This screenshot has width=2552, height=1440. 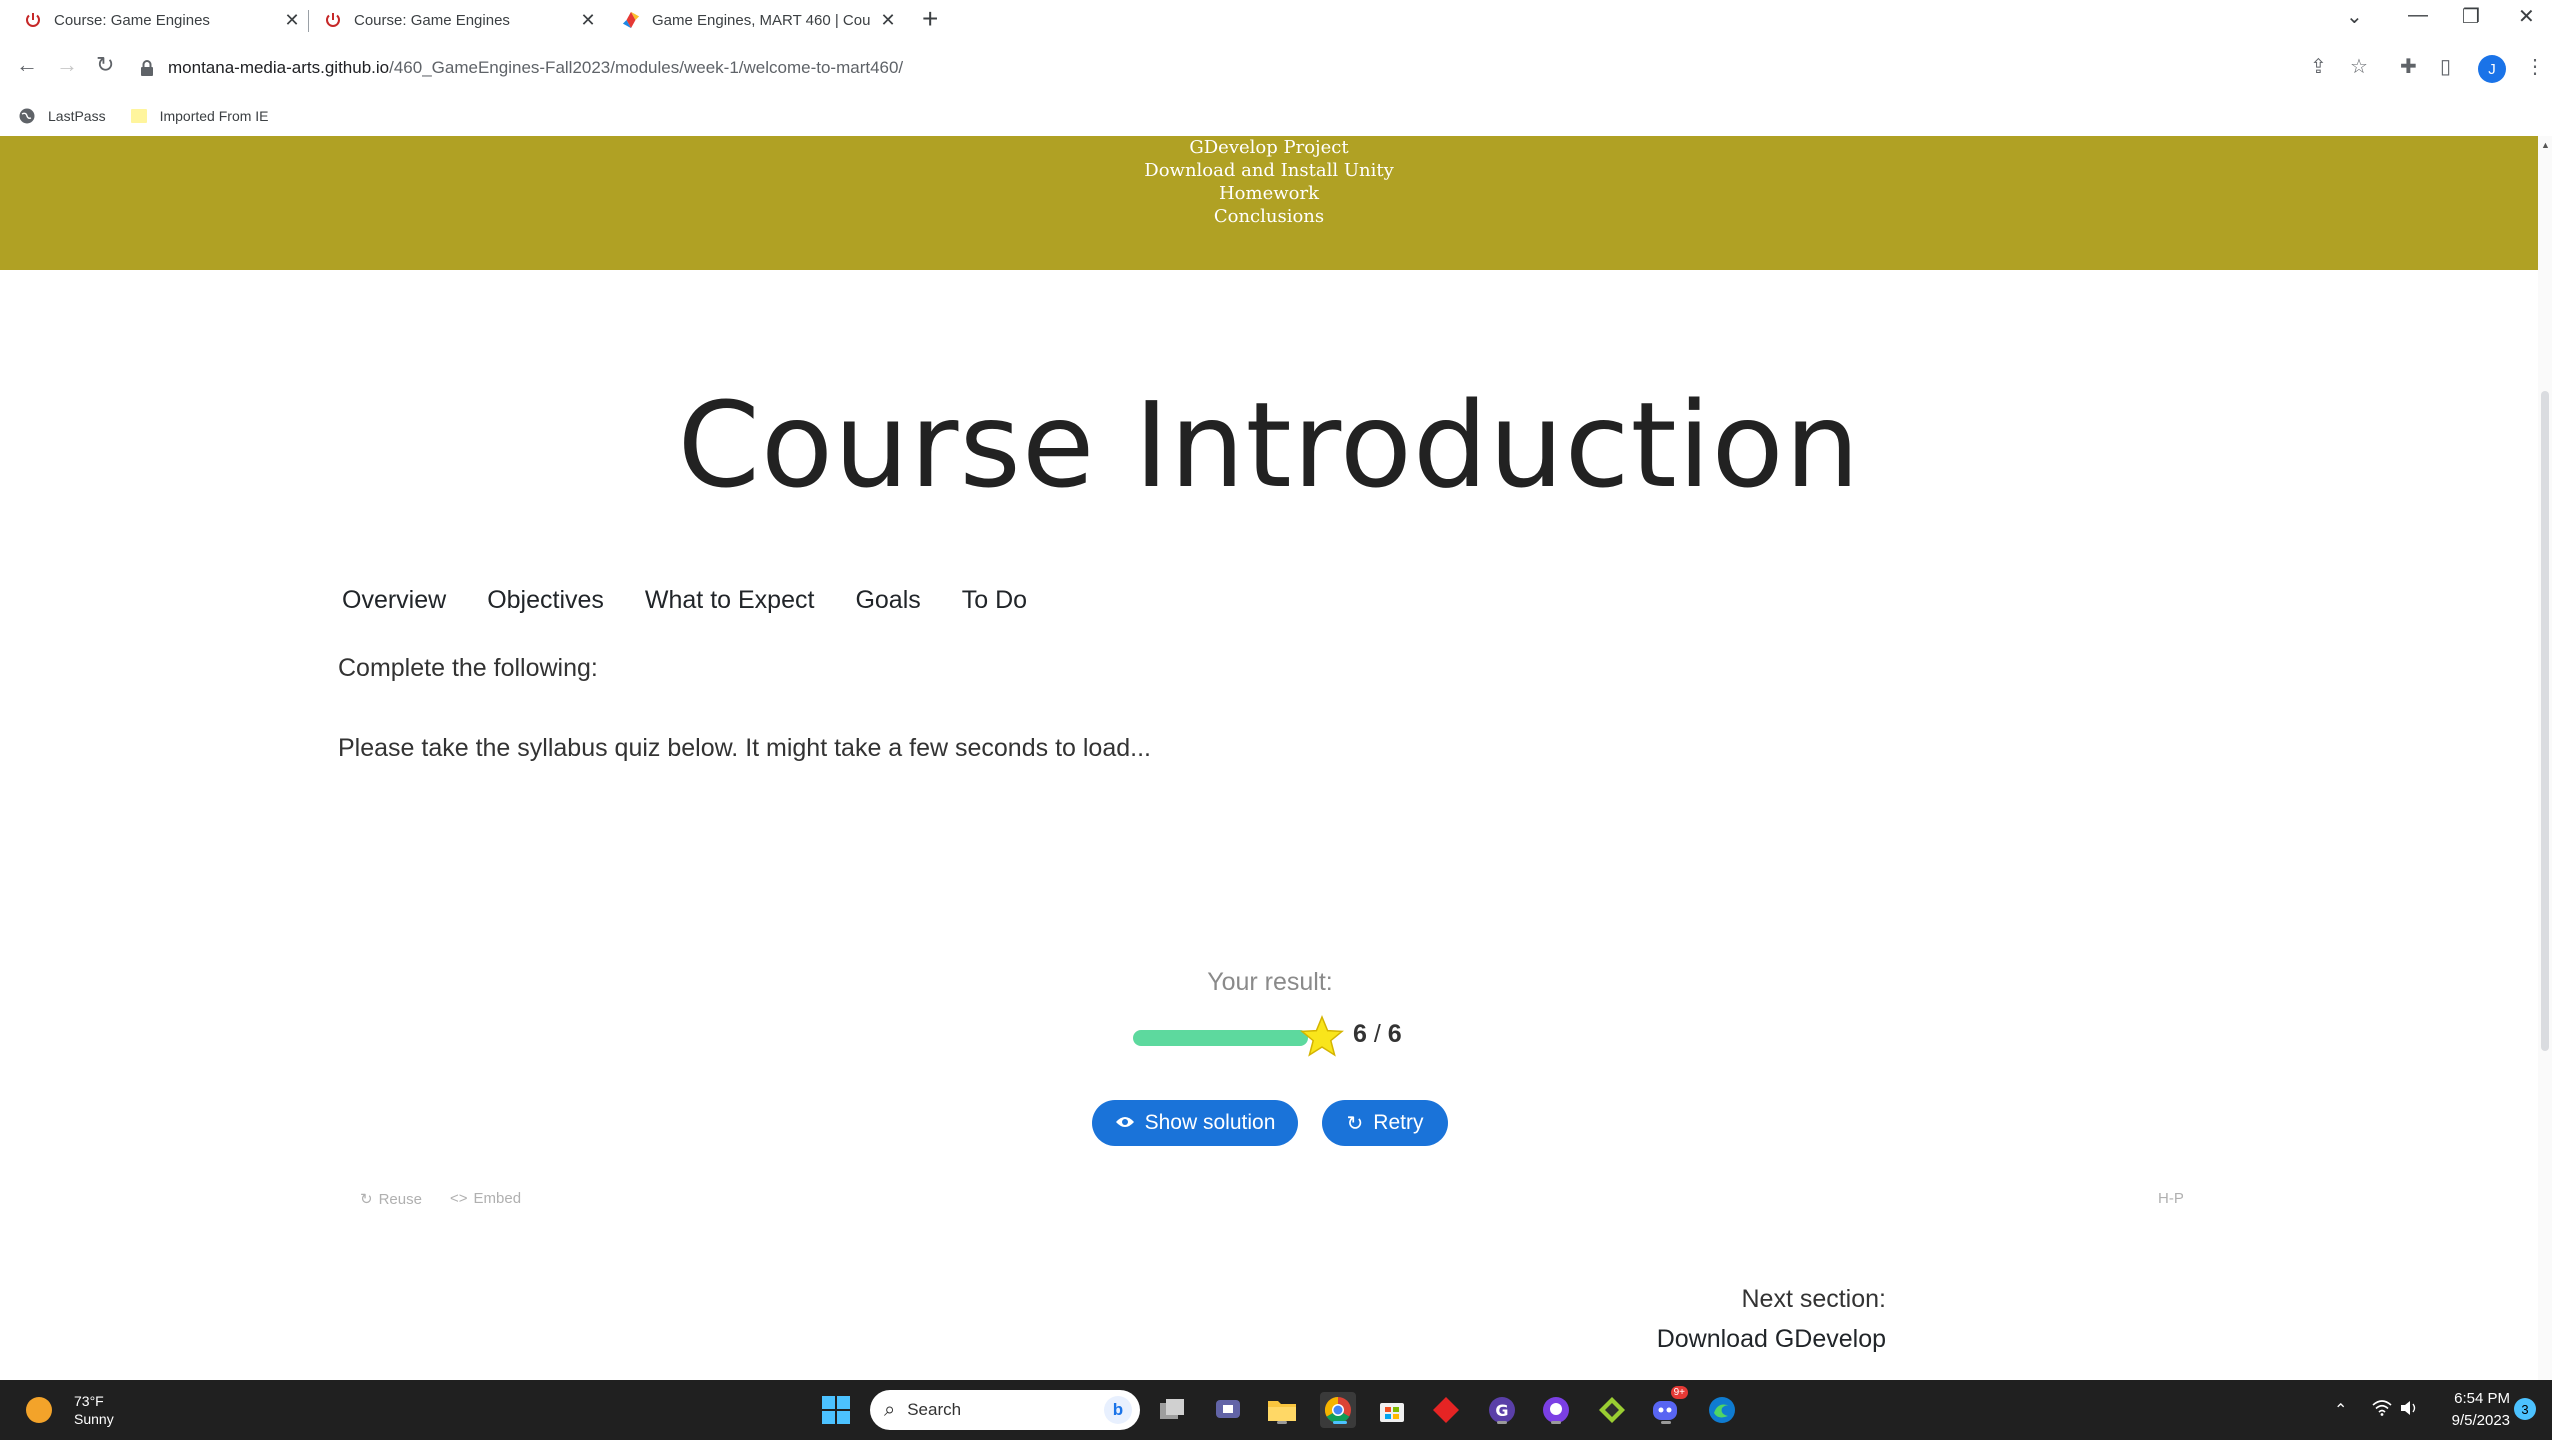 What do you see at coordinates (1282, 1410) in the screenshot?
I see `file-explorer-icon` at bounding box center [1282, 1410].